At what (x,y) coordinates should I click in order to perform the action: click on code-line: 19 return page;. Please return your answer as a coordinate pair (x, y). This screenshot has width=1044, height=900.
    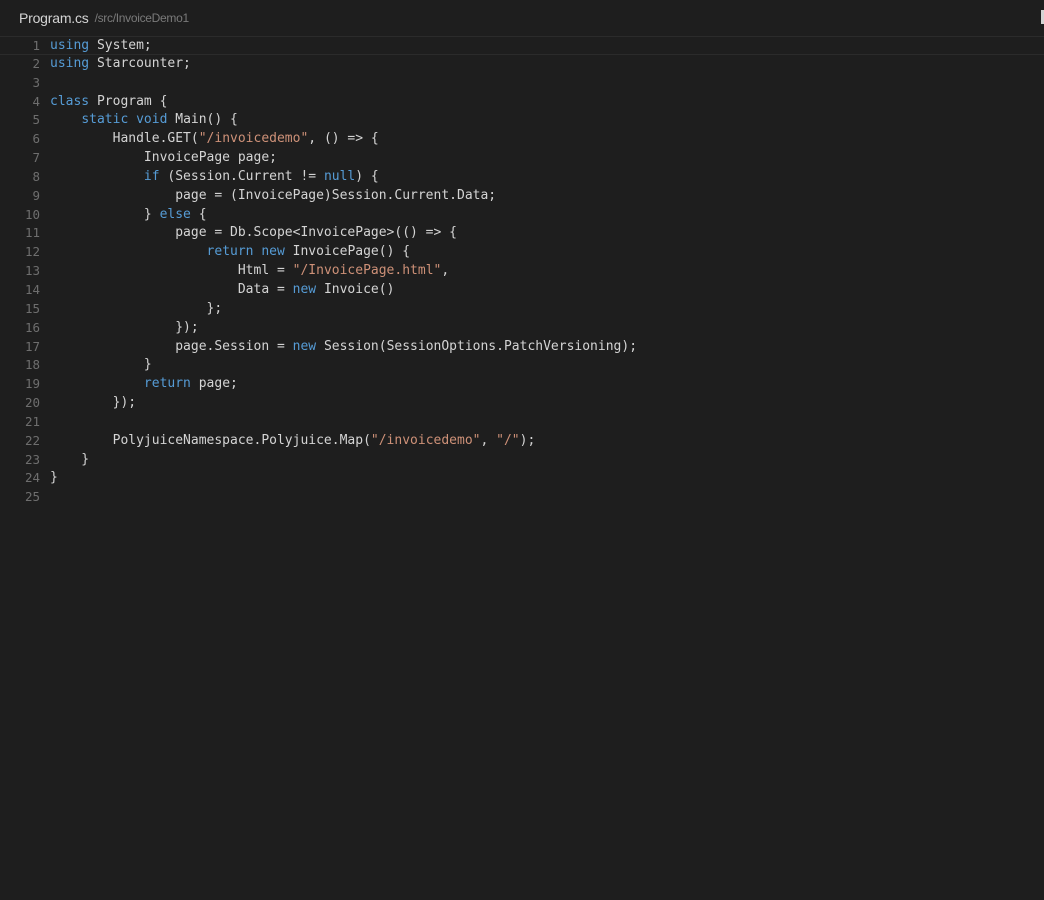
    Looking at the image, I should click on (522, 384).